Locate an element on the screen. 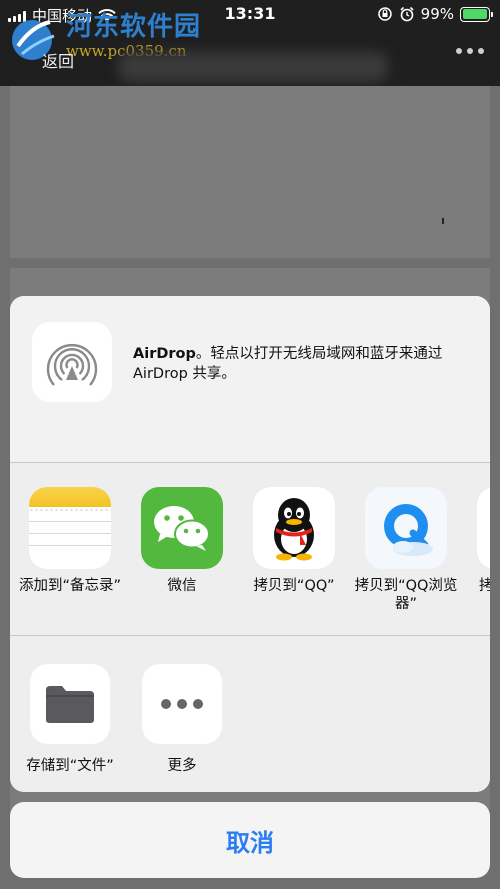  app-notes: 添加到“备忘录” is located at coordinates (70, 541).